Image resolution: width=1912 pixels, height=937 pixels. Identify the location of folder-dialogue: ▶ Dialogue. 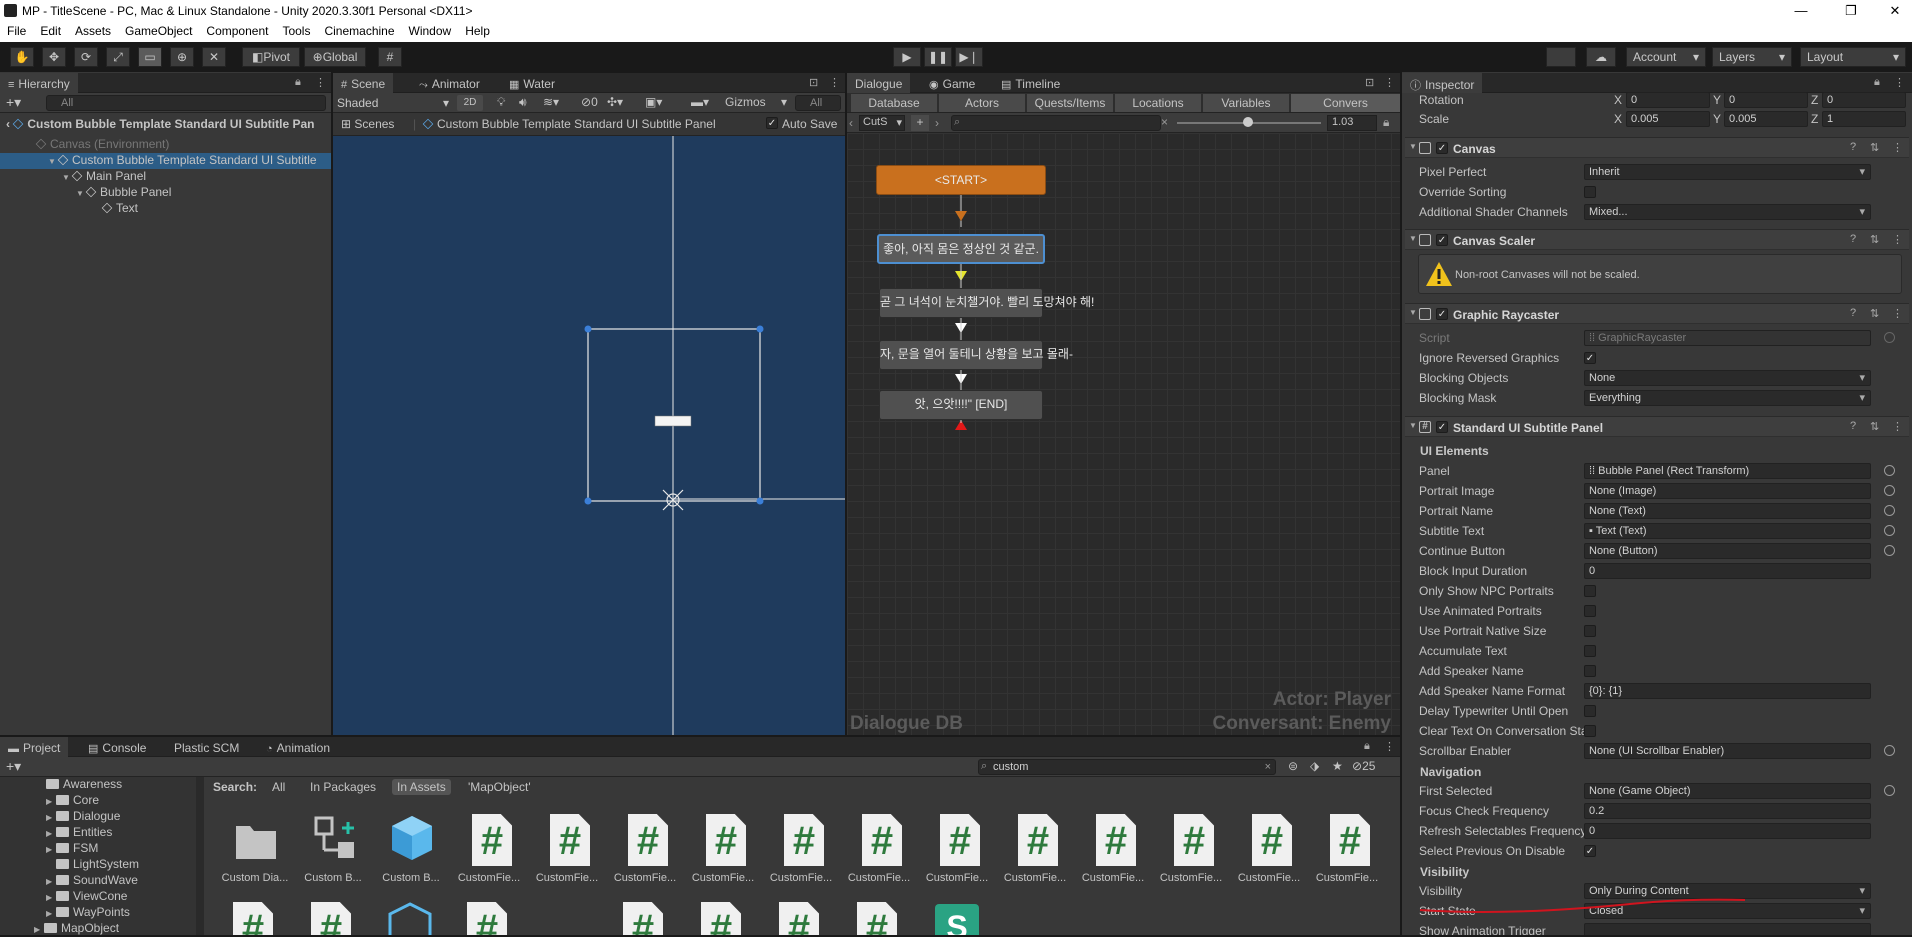
(83, 817).